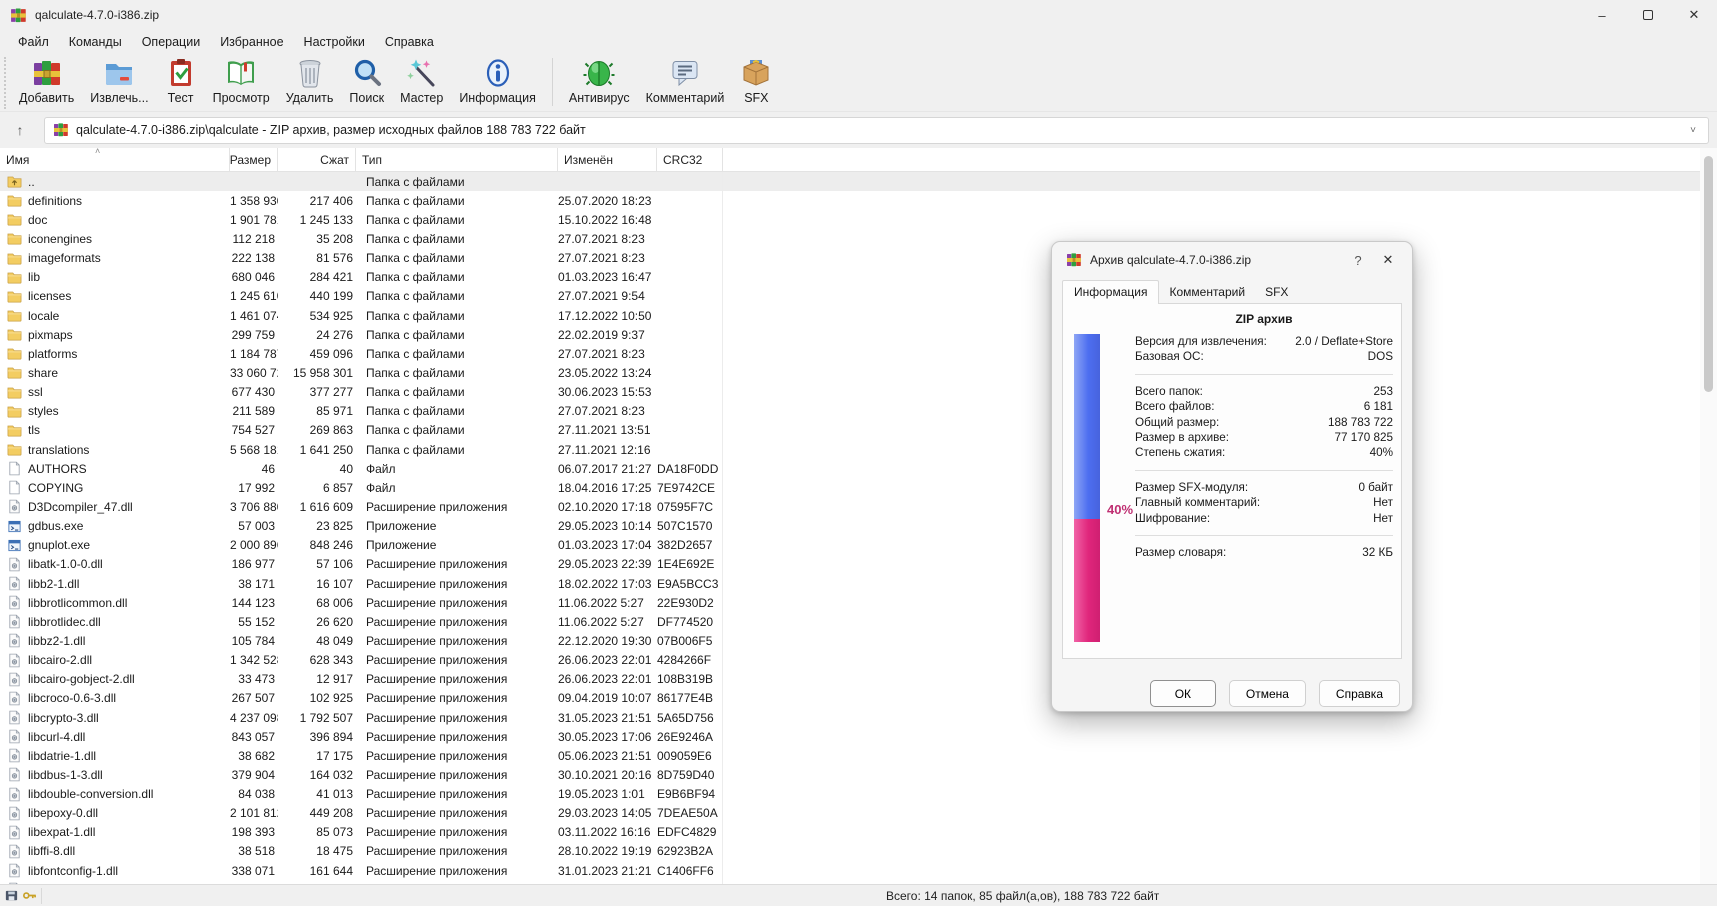  What do you see at coordinates (251, 42) in the screenshot?
I see `menu-item-избранное: Избранное` at bounding box center [251, 42].